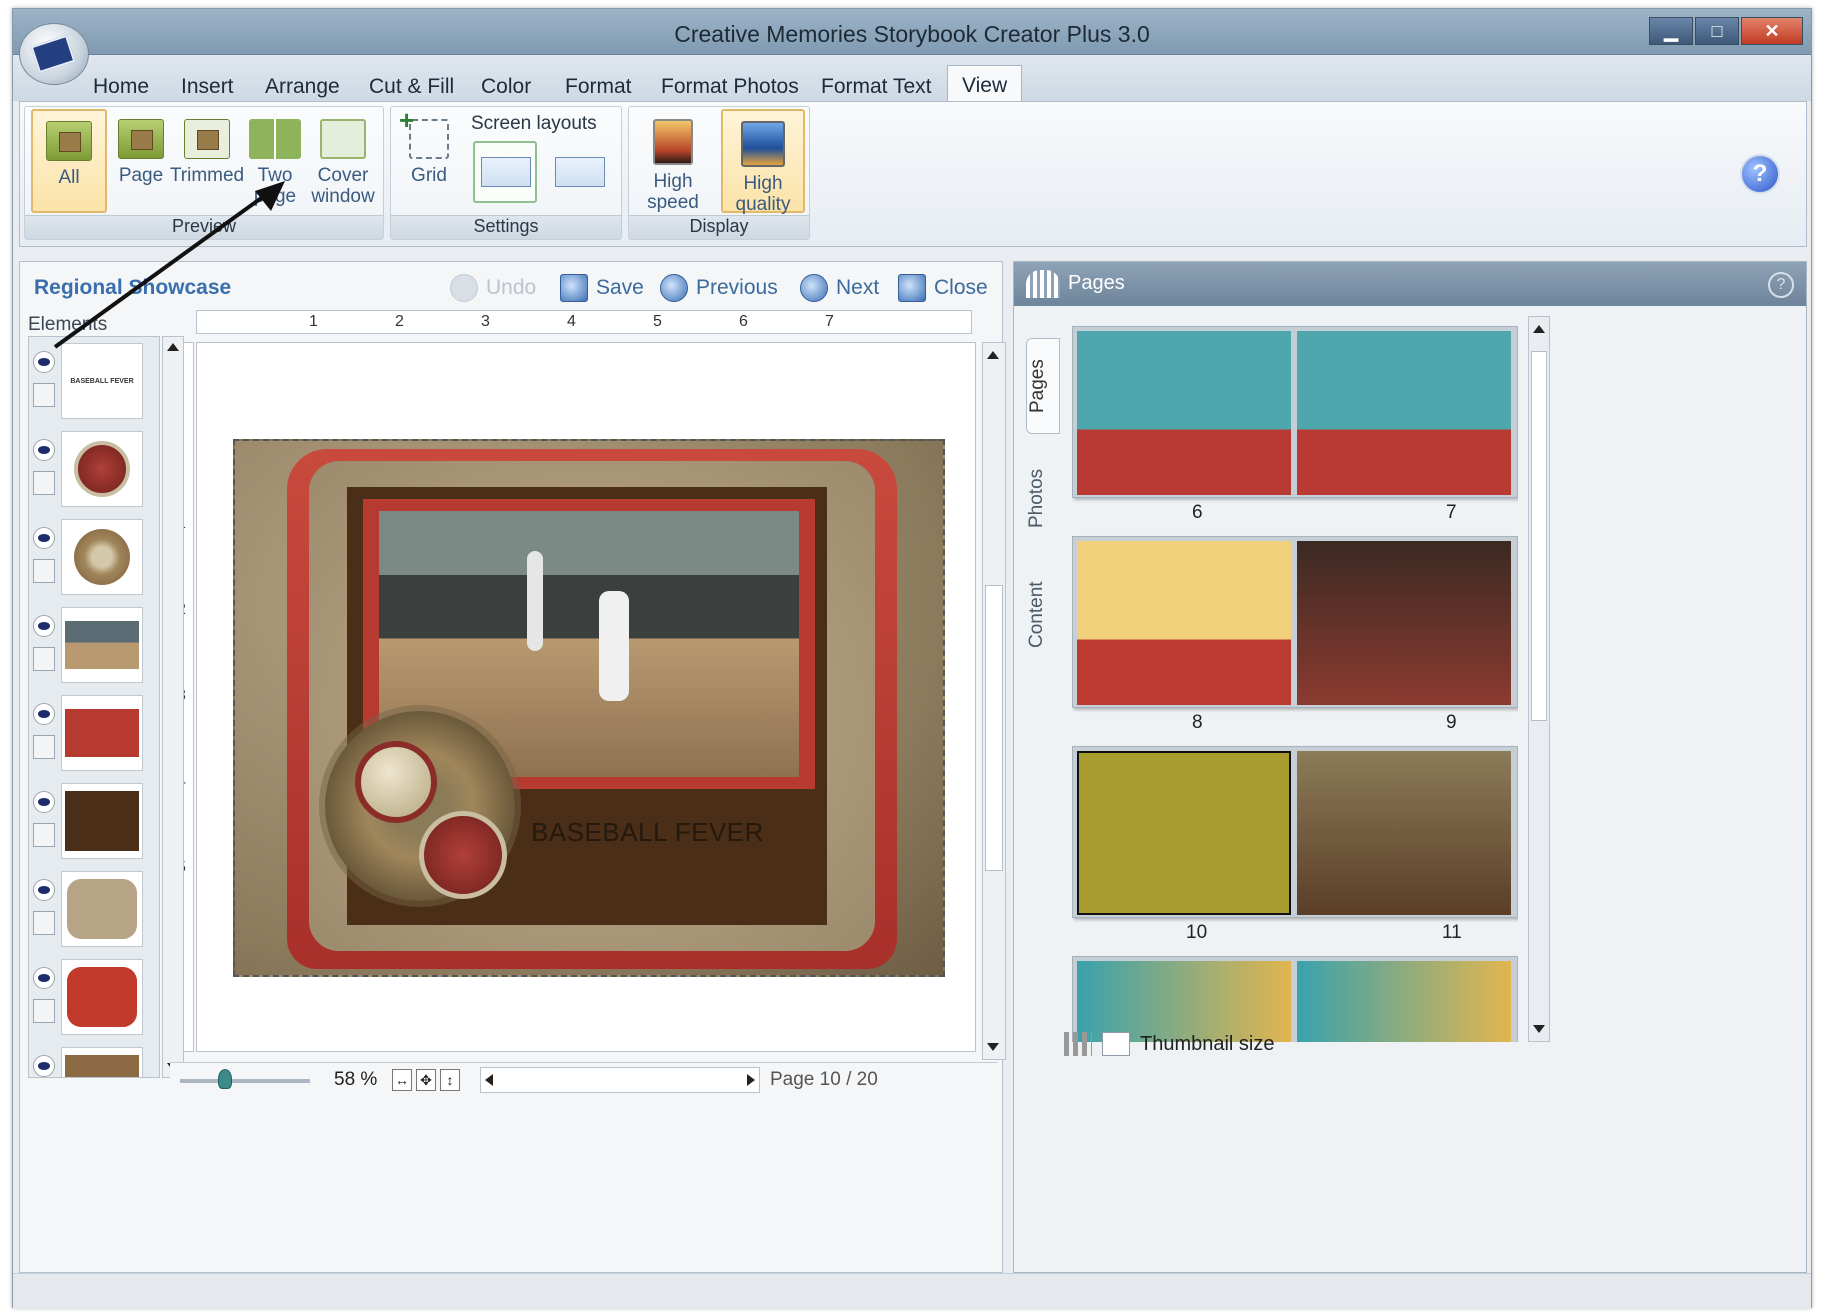  Describe the element at coordinates (763, 162) in the screenshot. I see `high-quality-button: High quality` at that location.